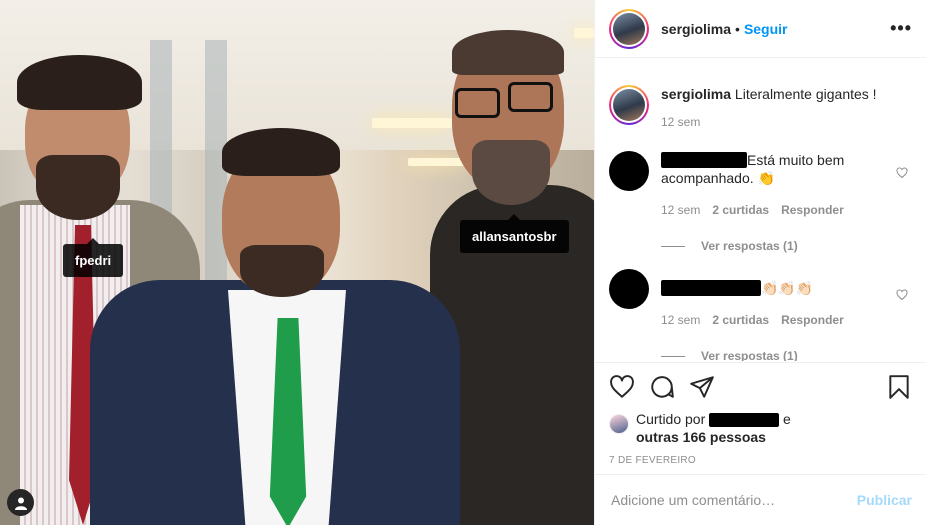  Describe the element at coordinates (899, 387) in the screenshot. I see `bookmark-icon` at that location.